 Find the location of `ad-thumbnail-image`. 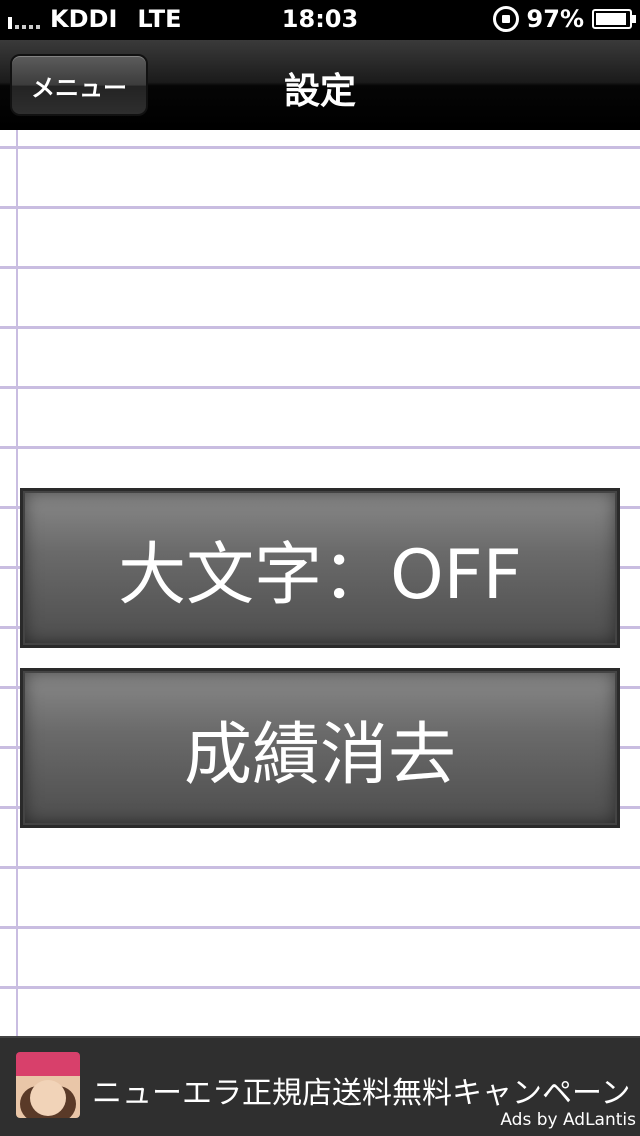

ad-thumbnail-image is located at coordinates (48, 1085).